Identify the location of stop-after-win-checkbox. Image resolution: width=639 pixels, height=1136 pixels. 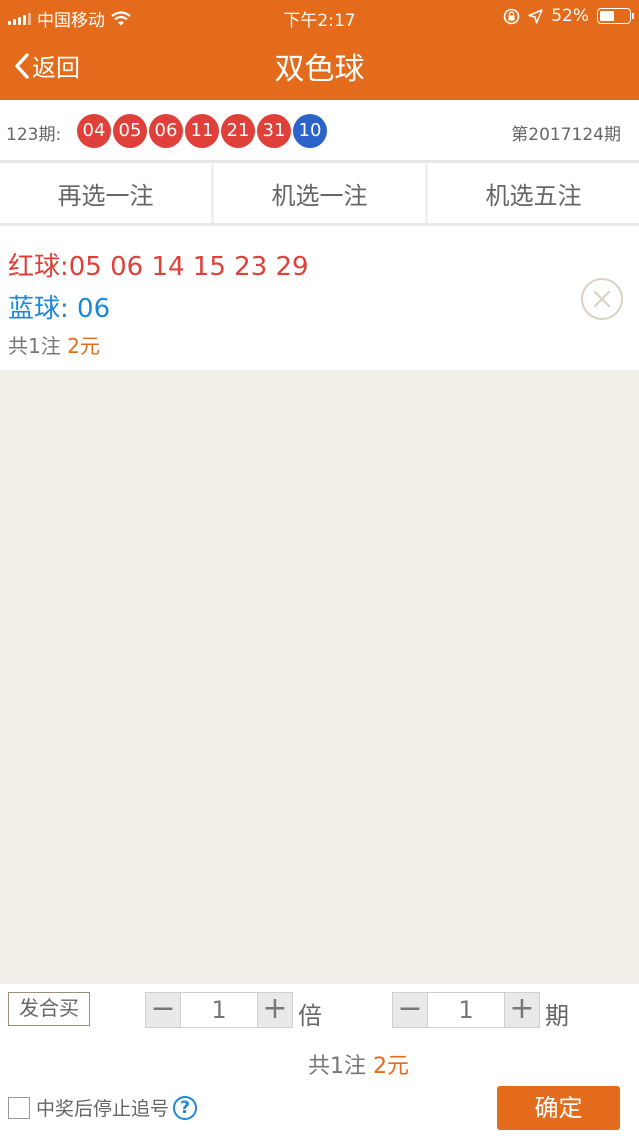
(19, 1107).